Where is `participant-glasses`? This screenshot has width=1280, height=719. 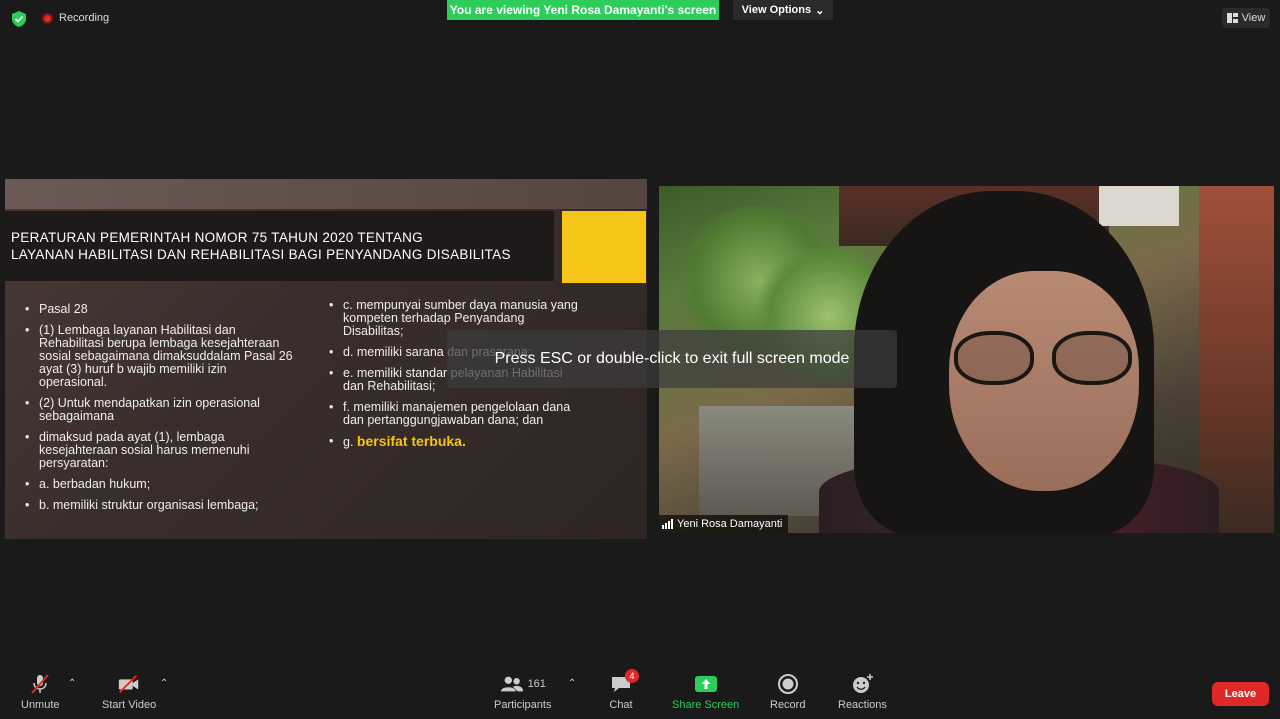
participant-glasses is located at coordinates (1046, 359).